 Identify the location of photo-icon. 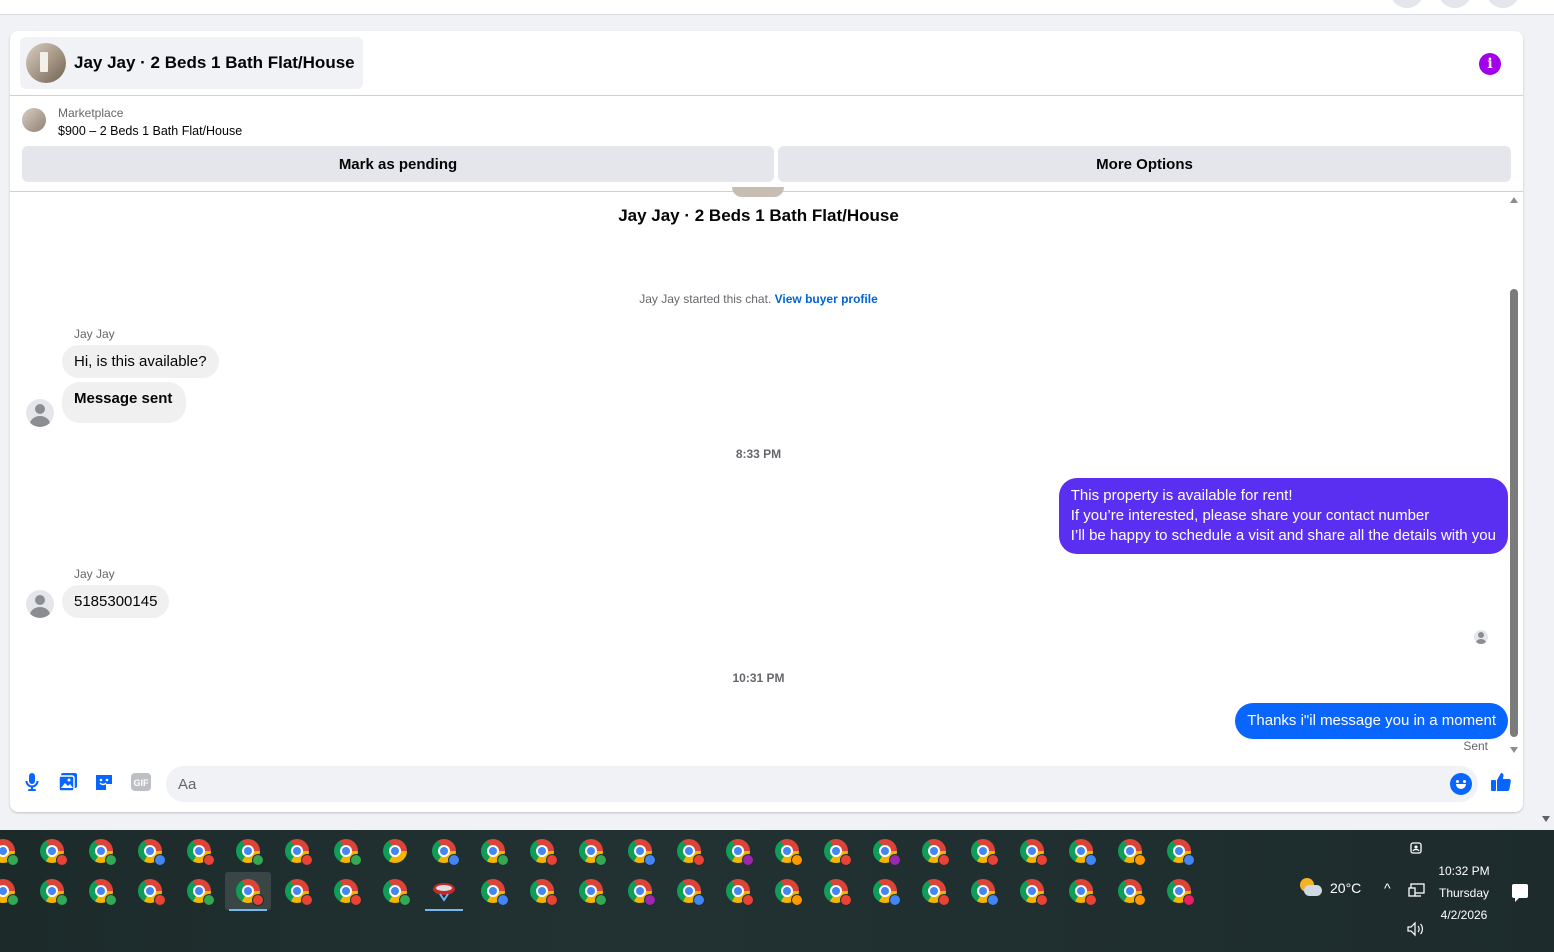
(68, 782).